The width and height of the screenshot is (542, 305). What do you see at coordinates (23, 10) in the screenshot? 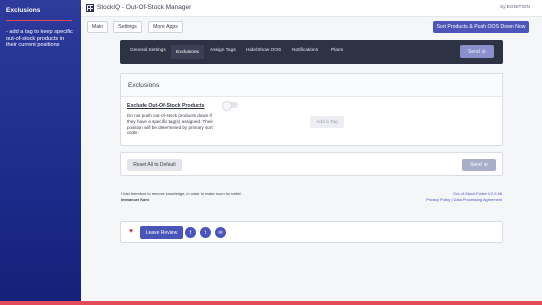
I see `sidebar-title: Exclusions` at bounding box center [23, 10].